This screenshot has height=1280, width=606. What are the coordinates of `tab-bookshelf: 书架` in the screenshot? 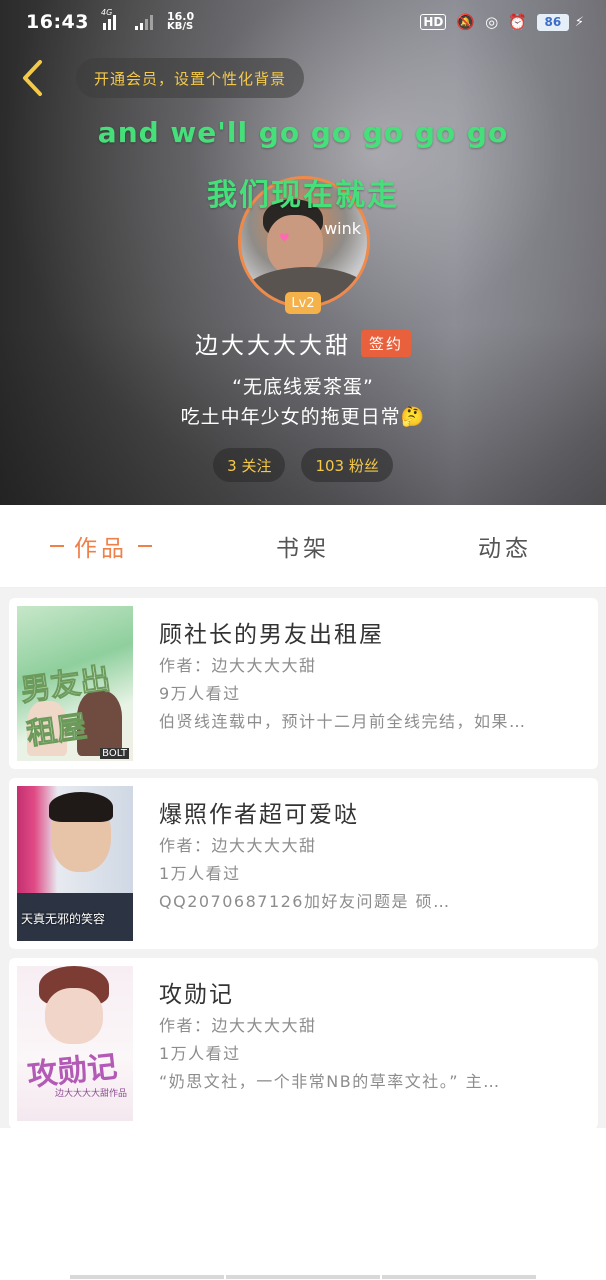 It's located at (303, 546).